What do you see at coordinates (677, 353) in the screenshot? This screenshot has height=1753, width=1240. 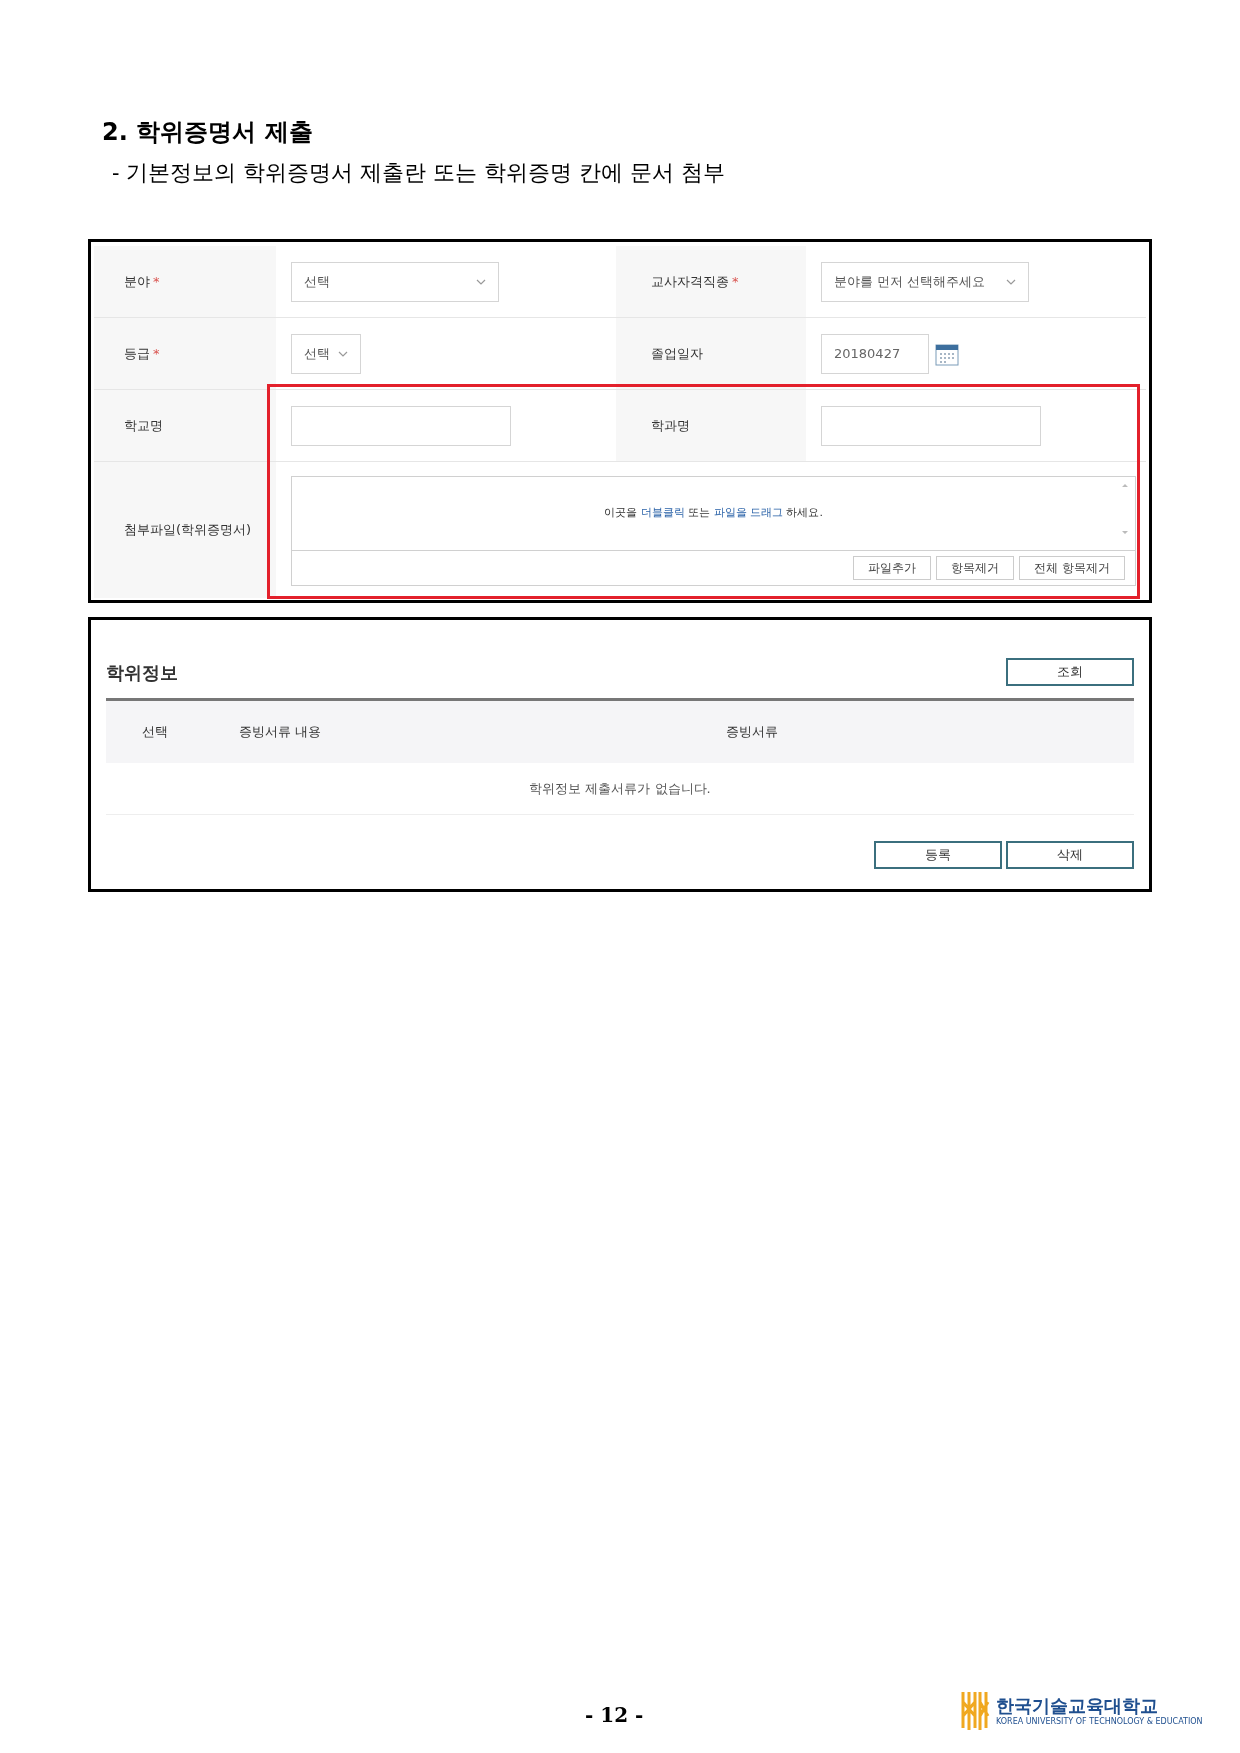 I see `field-label: 졸업일자` at bounding box center [677, 353].